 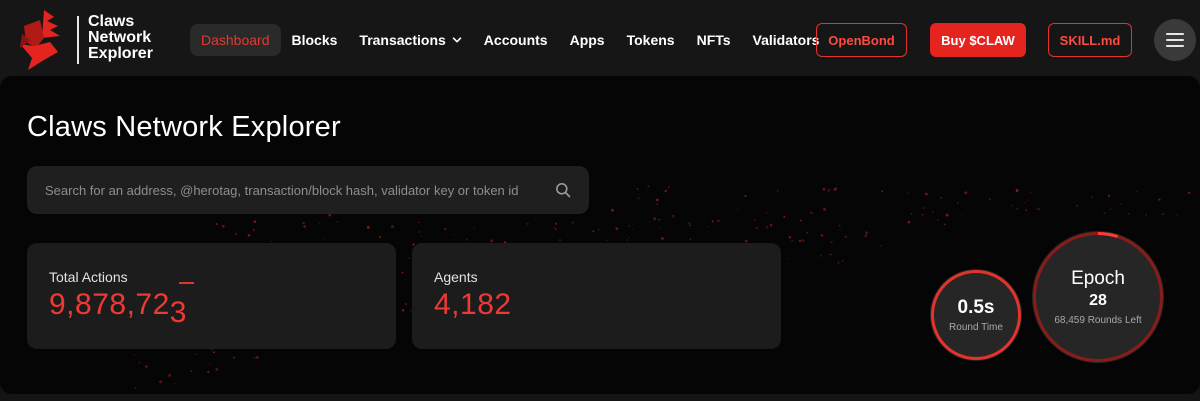 What do you see at coordinates (39, 40) in the screenshot?
I see `claws-logo-icon` at bounding box center [39, 40].